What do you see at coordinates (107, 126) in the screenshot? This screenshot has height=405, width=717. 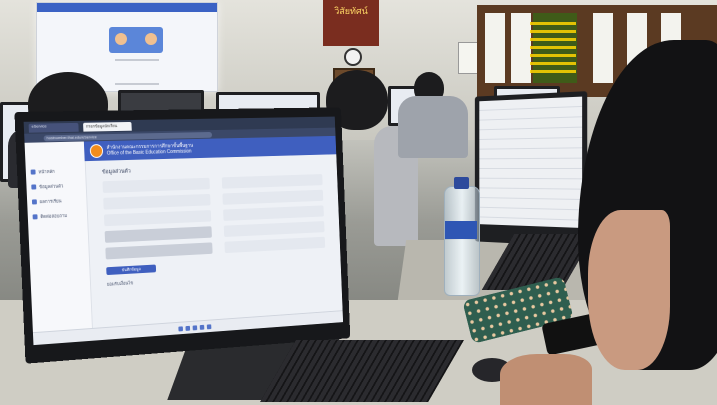 I see `browser-tab-active: กรอกข้อมูลนักเรียน` at bounding box center [107, 126].